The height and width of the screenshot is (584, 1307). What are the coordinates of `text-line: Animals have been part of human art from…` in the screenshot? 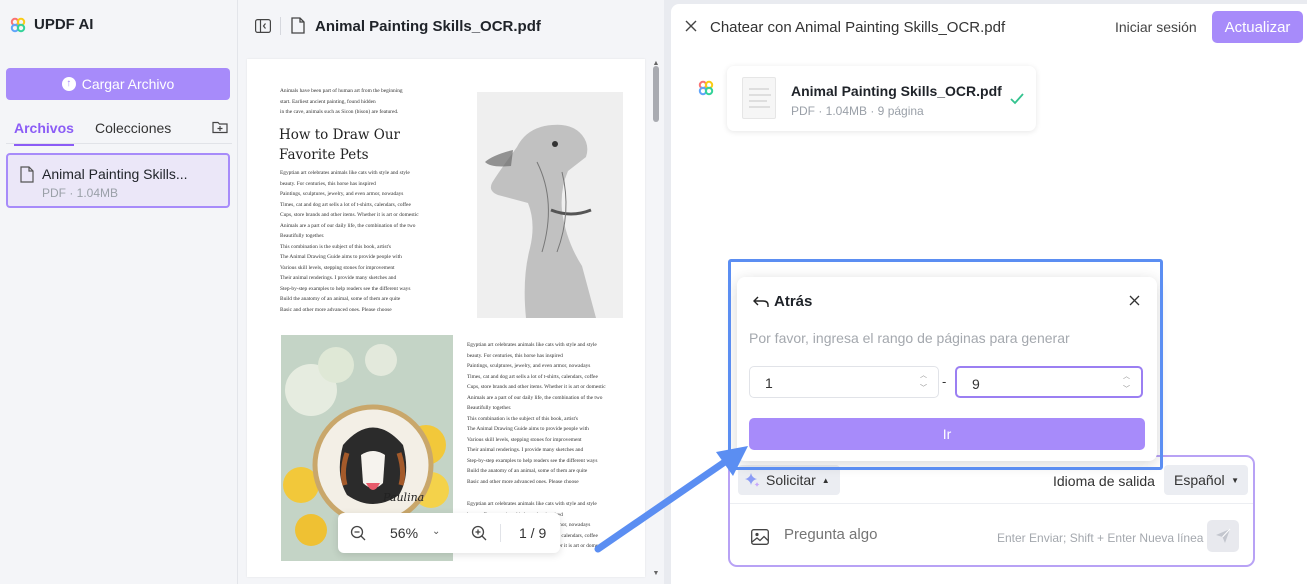 It's located at (341, 91).